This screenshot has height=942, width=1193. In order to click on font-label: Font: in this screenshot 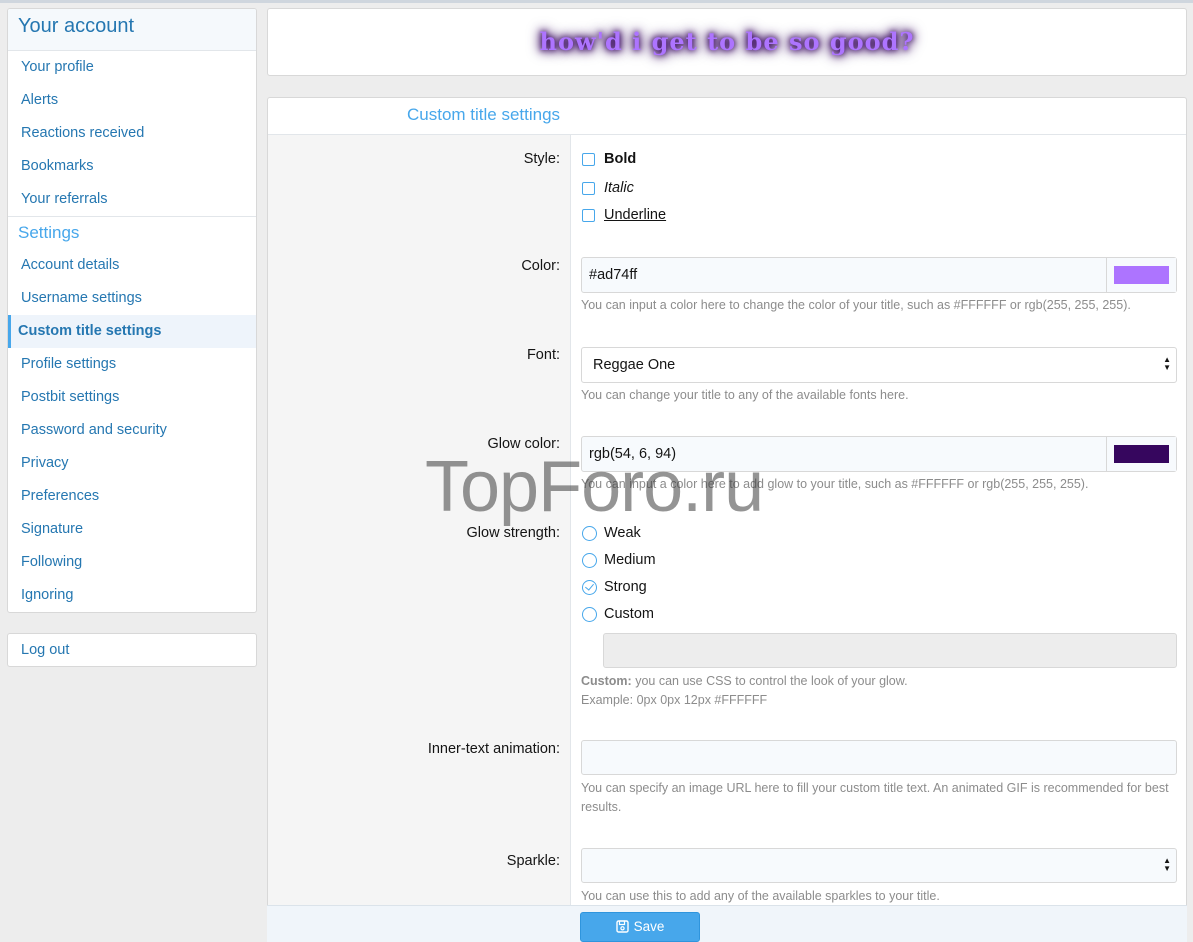, I will do `click(543, 355)`.